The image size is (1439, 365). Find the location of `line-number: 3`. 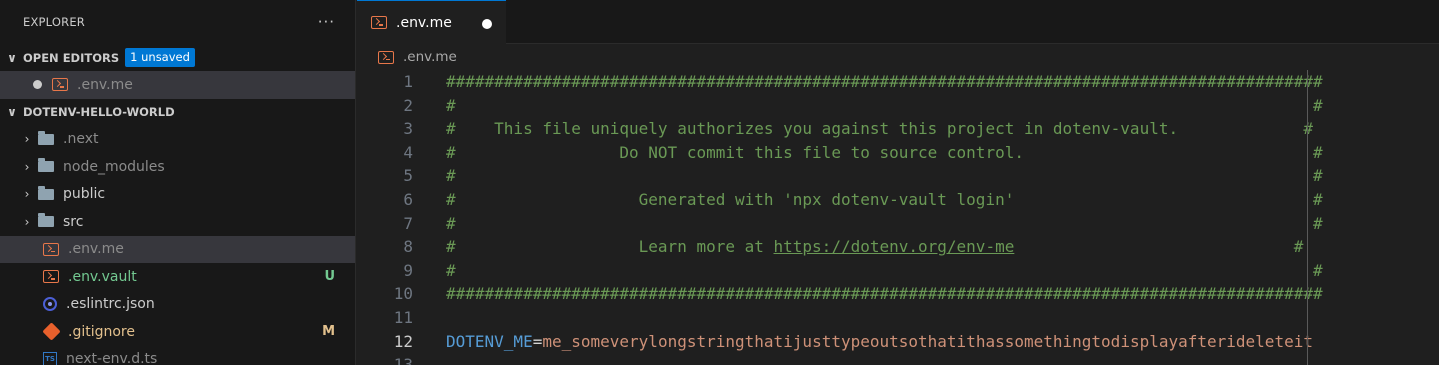

line-number: 3 is located at coordinates (408, 129).